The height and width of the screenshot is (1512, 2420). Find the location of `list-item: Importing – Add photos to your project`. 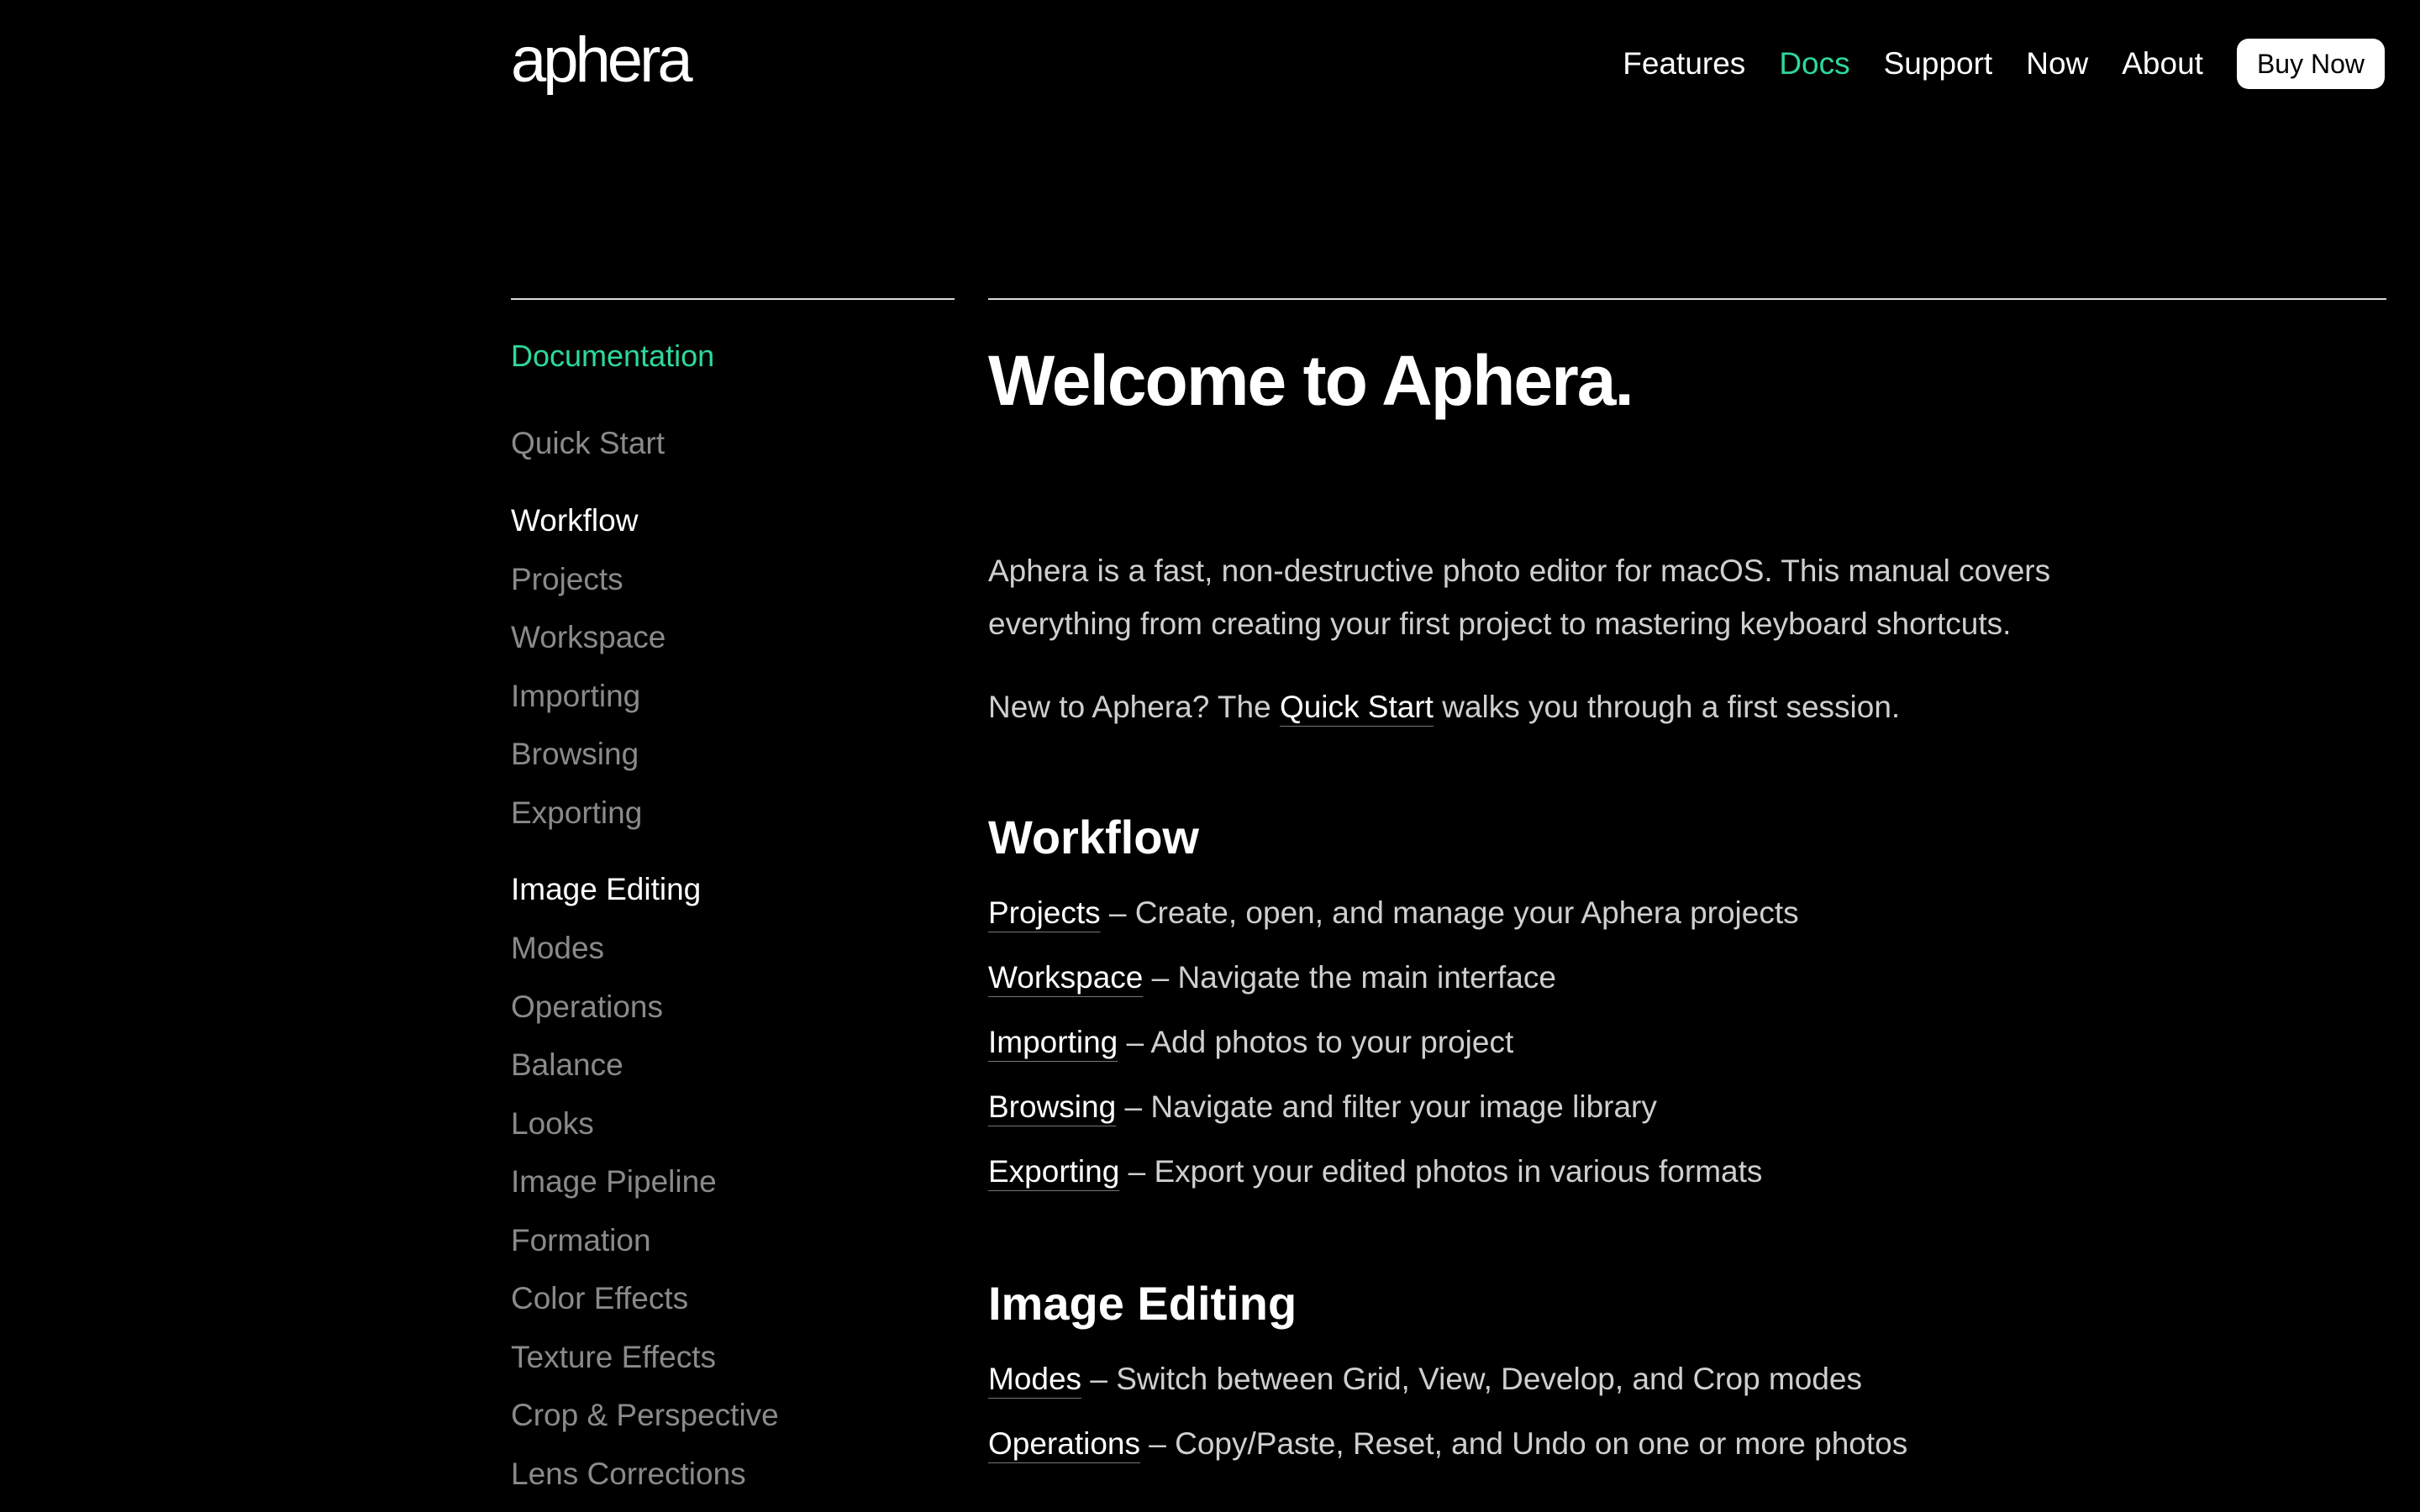

list-item: Importing – Add photos to your project is located at coordinates (1619, 1053).